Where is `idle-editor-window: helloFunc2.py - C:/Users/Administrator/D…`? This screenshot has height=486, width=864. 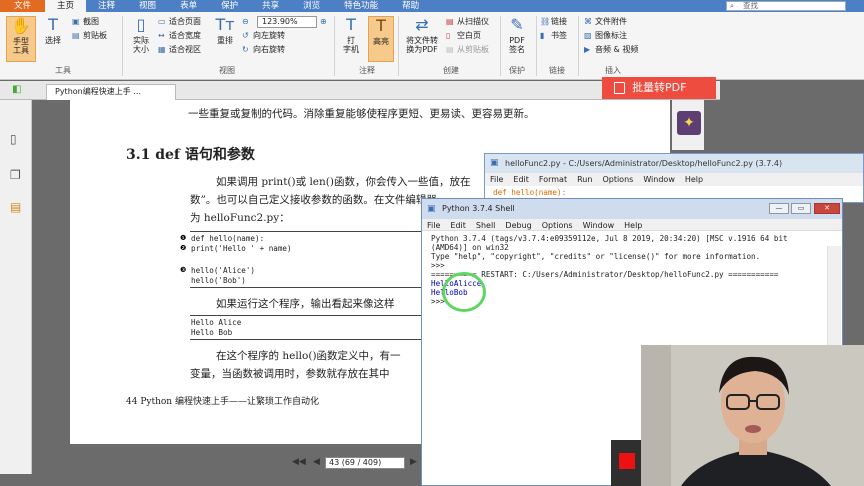 idle-editor-window: helloFunc2.py - C:/Users/Administrator/D… is located at coordinates (674, 178).